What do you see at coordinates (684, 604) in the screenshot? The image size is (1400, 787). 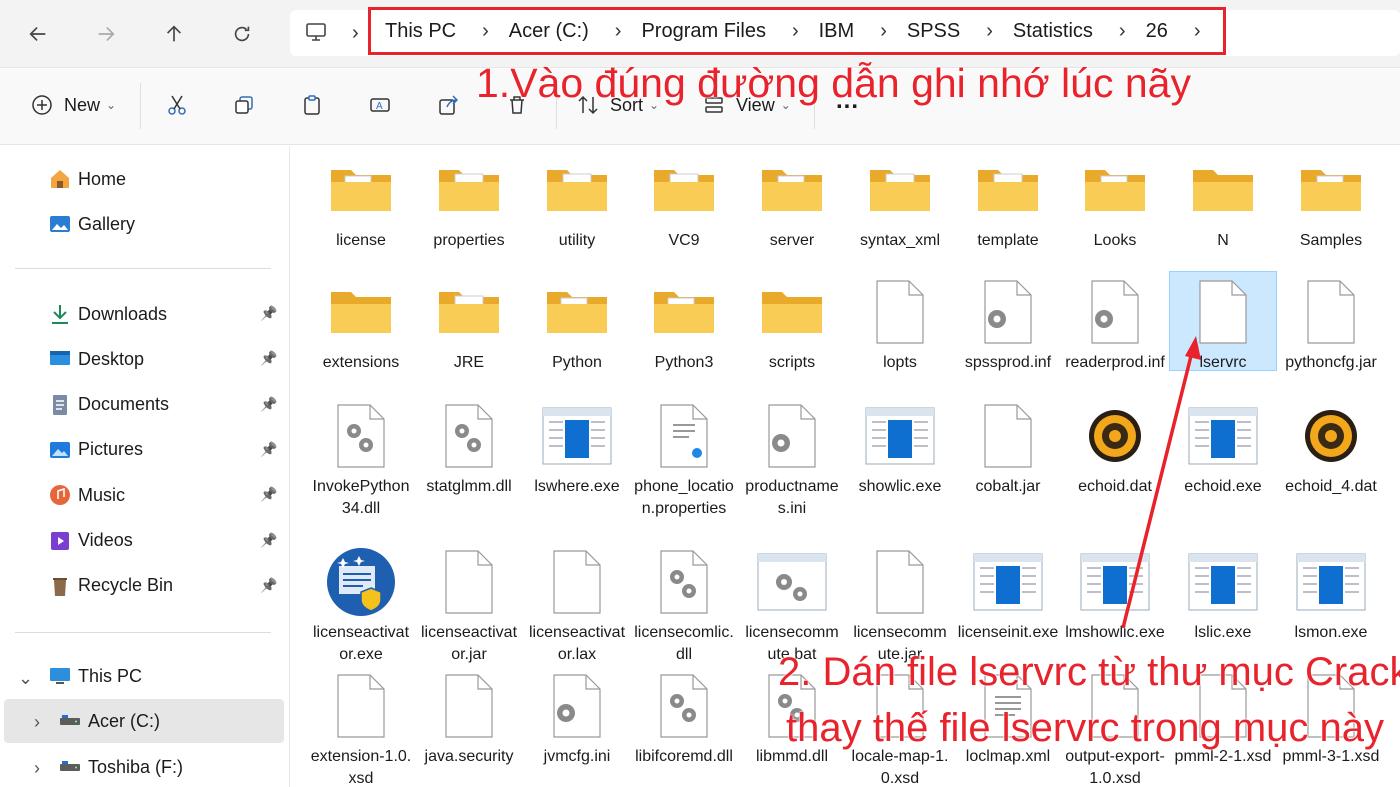 I see `file-item: licensecomlic.dll` at bounding box center [684, 604].